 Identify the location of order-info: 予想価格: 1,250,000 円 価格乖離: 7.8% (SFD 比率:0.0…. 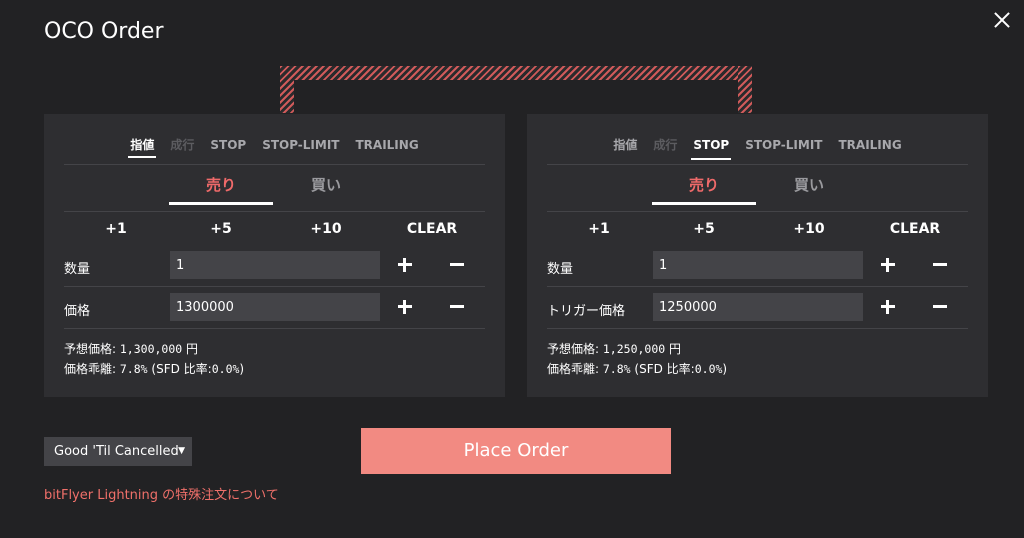
(637, 359).